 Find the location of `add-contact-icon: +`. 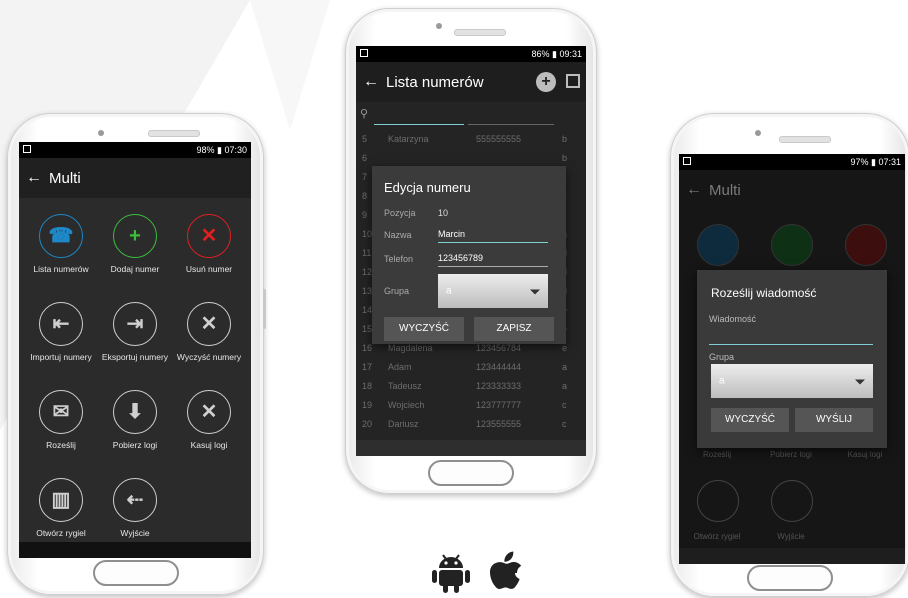

add-contact-icon: + is located at coordinates (135, 236).